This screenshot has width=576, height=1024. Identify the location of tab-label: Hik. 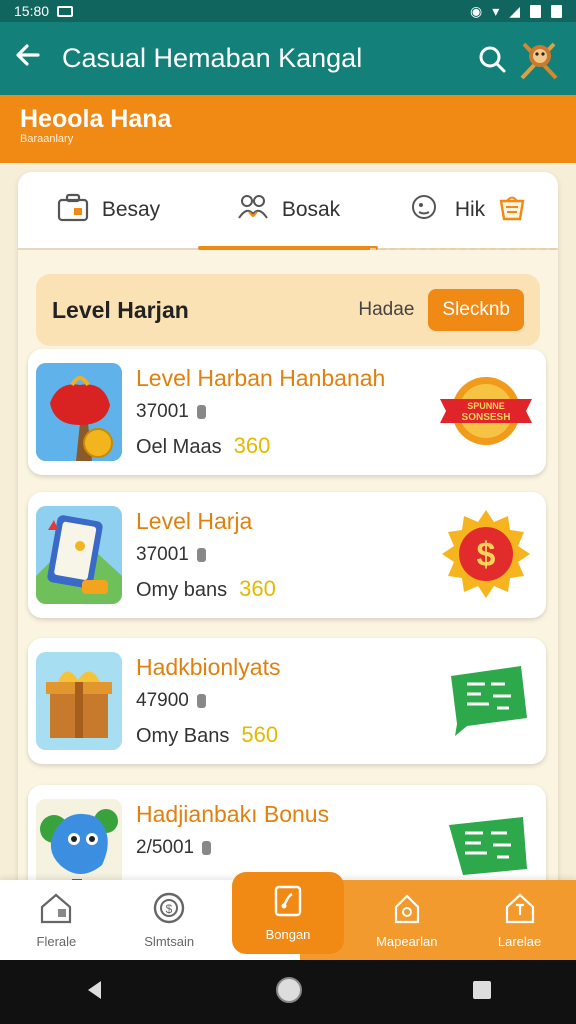
(470, 209).